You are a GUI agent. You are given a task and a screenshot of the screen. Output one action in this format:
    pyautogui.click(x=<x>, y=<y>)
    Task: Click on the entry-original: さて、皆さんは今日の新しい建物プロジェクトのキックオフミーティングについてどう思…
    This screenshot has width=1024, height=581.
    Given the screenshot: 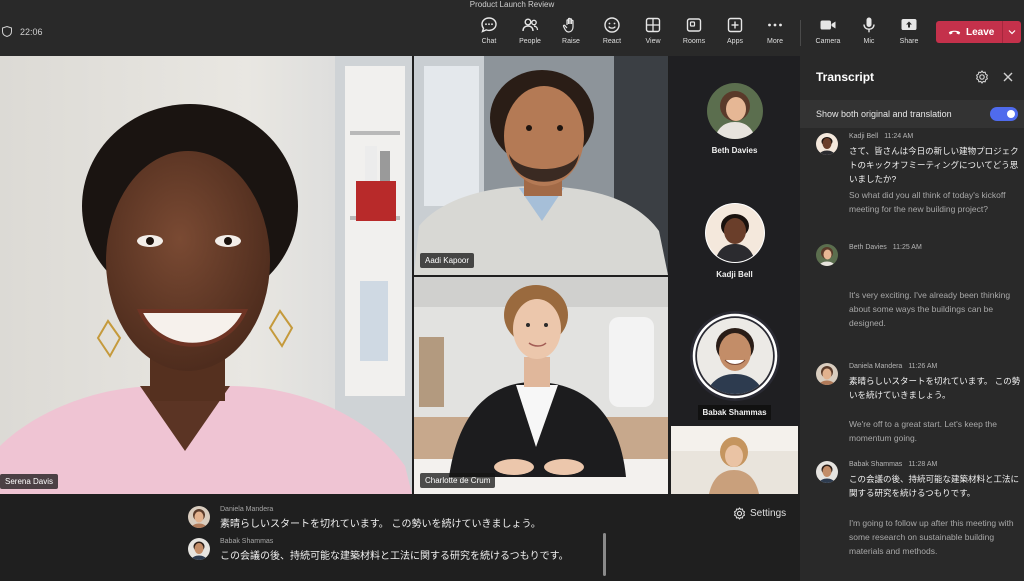 What is the action you would take?
    pyautogui.click(x=934, y=165)
    